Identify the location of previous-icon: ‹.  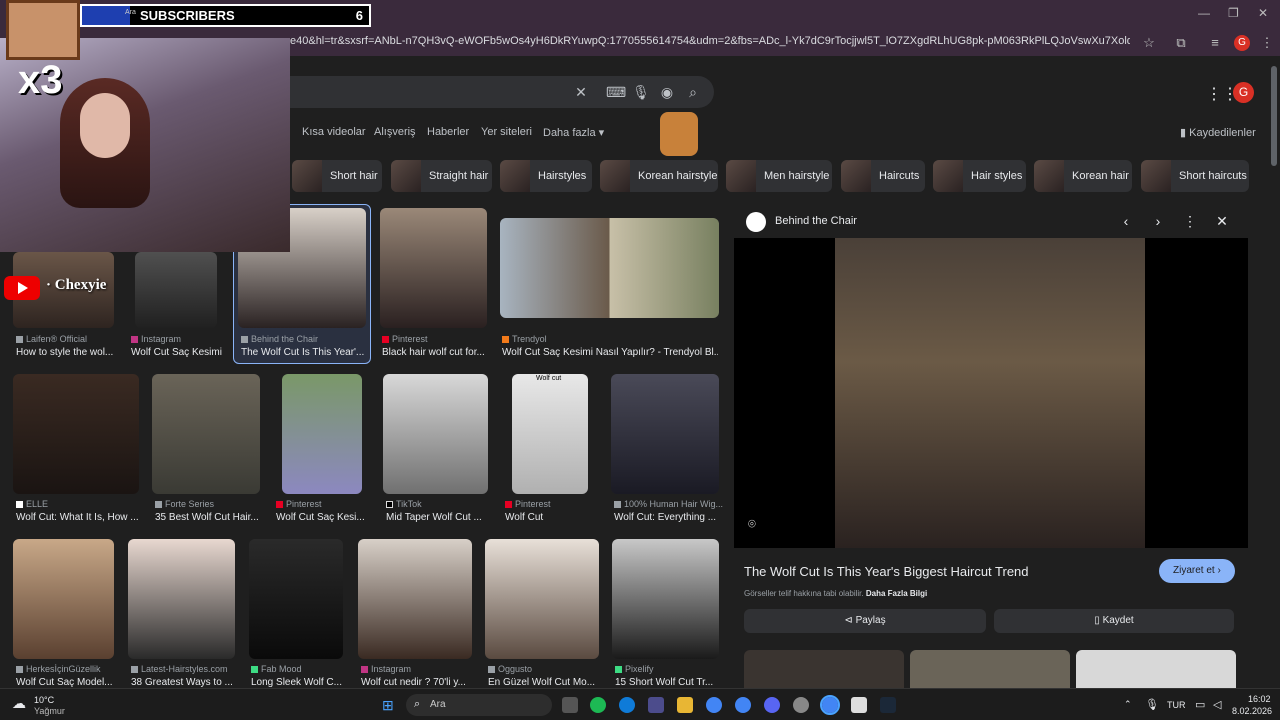
(1126, 221).